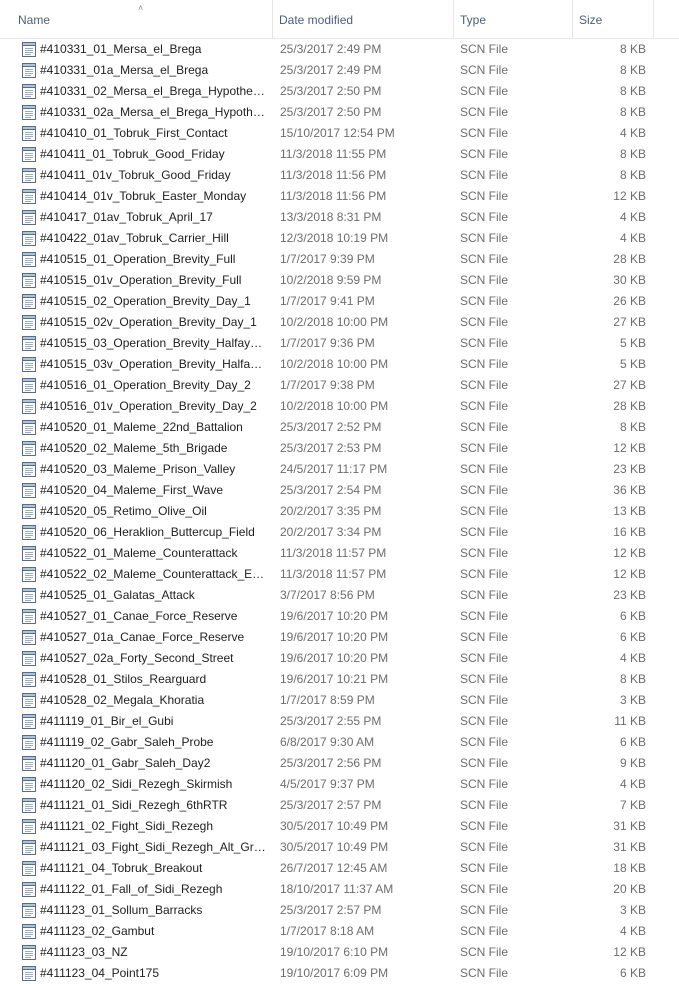  I want to click on file-name: #411119_02_Gabr_Saleh_Probe, so click(154, 742).